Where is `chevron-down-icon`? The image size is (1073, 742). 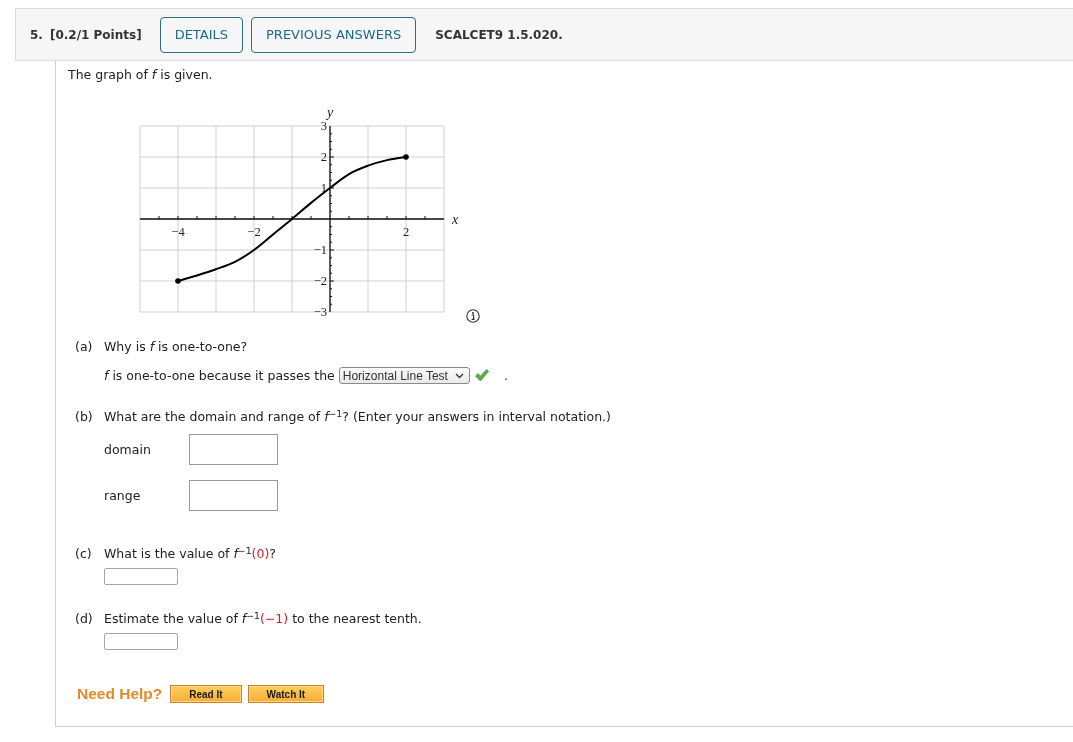
chevron-down-icon is located at coordinates (459, 375).